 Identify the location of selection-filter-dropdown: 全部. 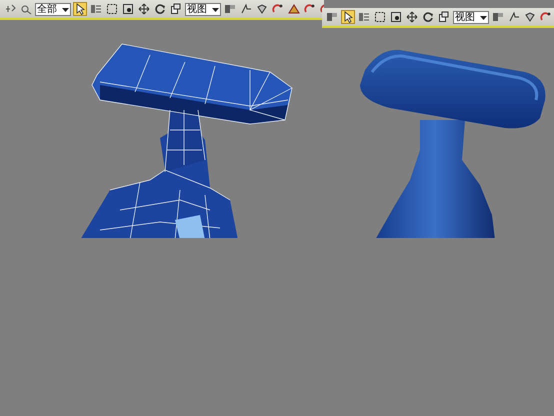
(53, 9).